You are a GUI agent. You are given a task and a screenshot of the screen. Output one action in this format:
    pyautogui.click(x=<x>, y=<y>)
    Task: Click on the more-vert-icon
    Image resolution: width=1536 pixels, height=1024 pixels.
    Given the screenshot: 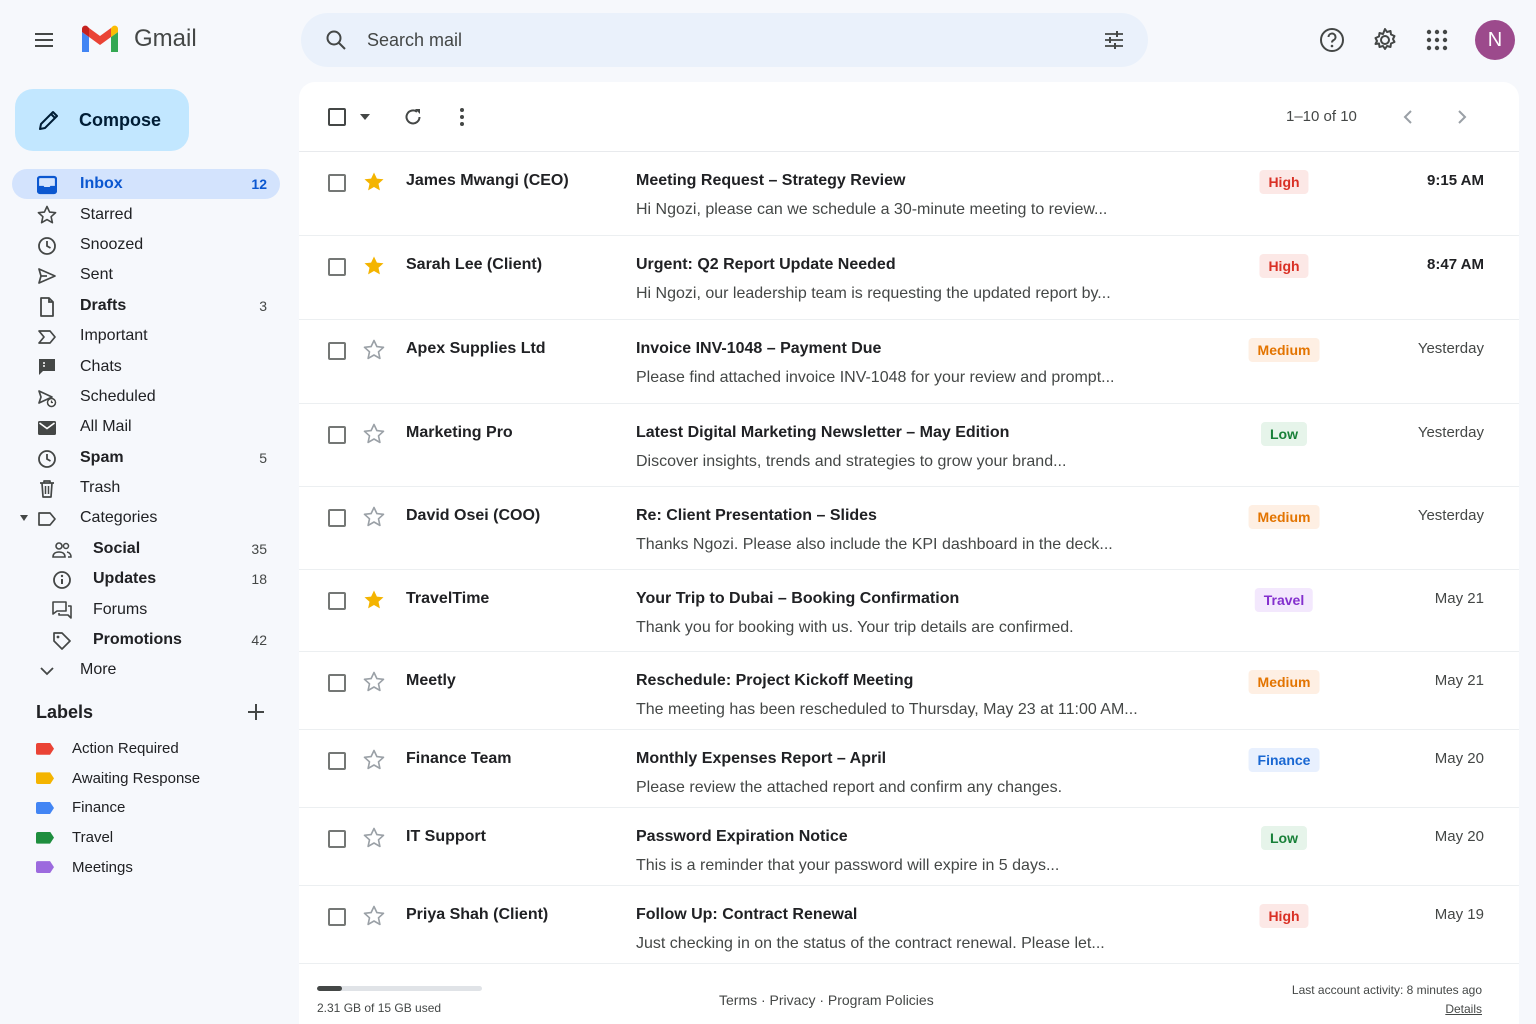 What is the action you would take?
    pyautogui.click(x=462, y=117)
    